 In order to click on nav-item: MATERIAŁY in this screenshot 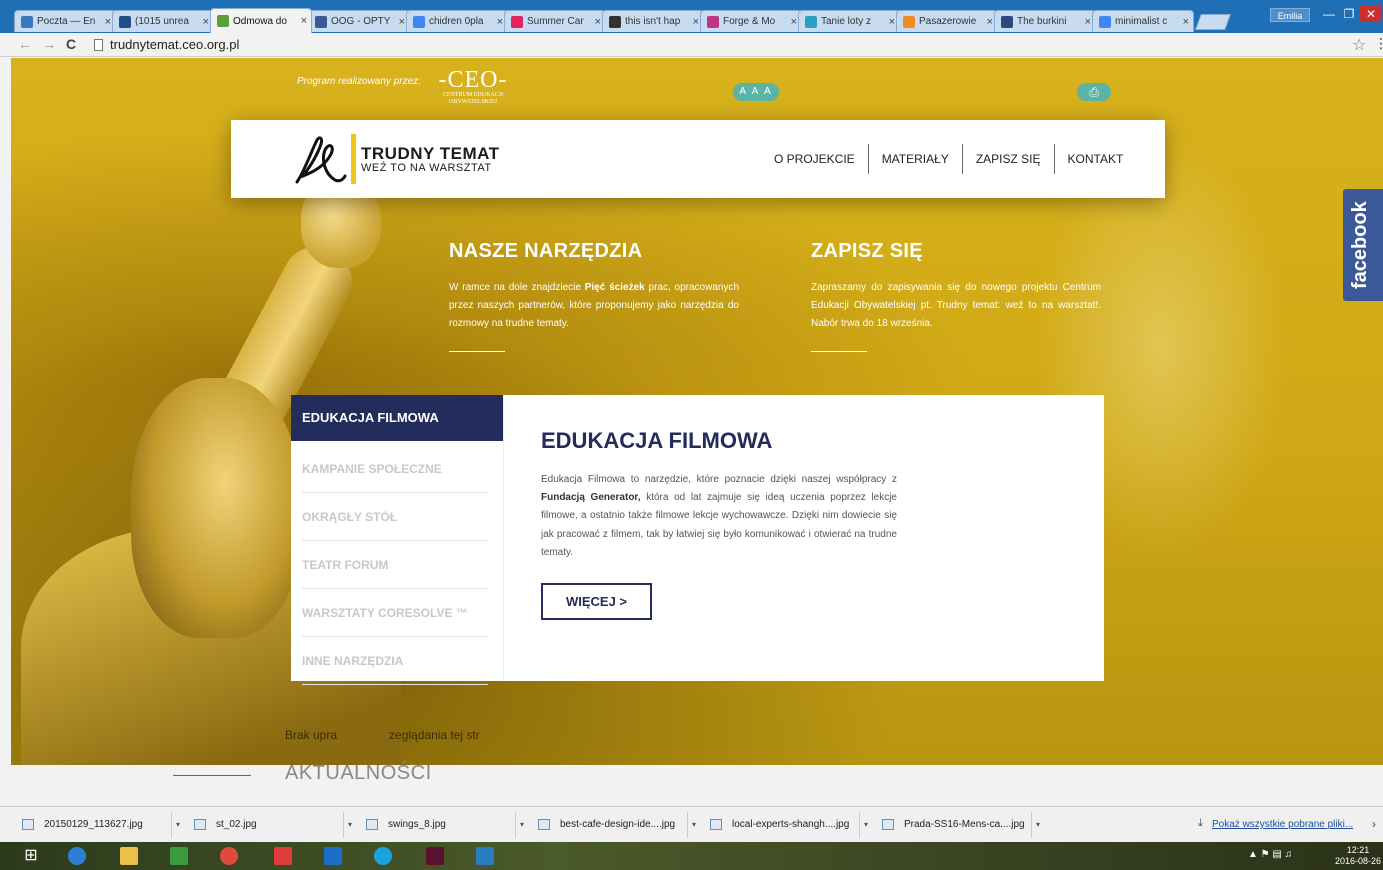, I will do `click(914, 159)`.